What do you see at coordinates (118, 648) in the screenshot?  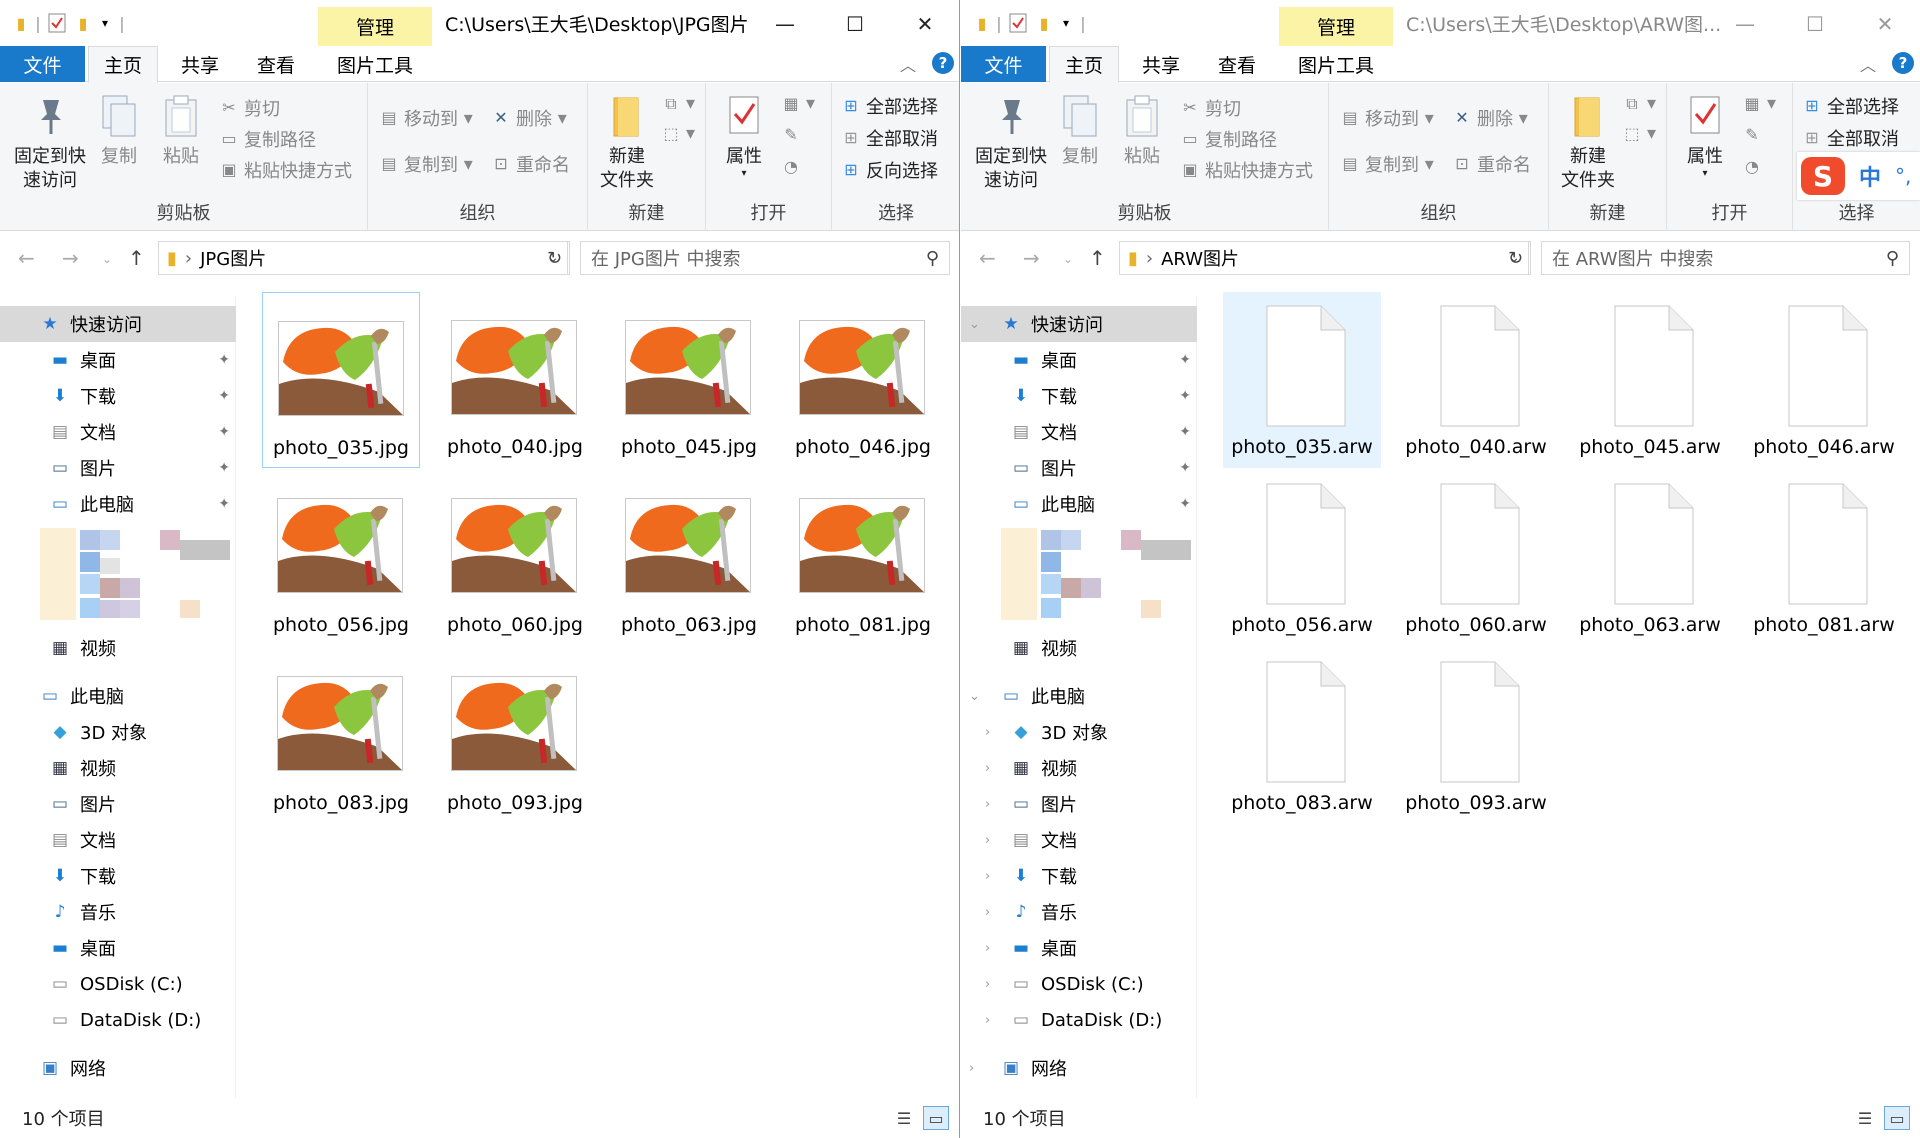 I see `nav-videos-quick: ▦ 视频` at bounding box center [118, 648].